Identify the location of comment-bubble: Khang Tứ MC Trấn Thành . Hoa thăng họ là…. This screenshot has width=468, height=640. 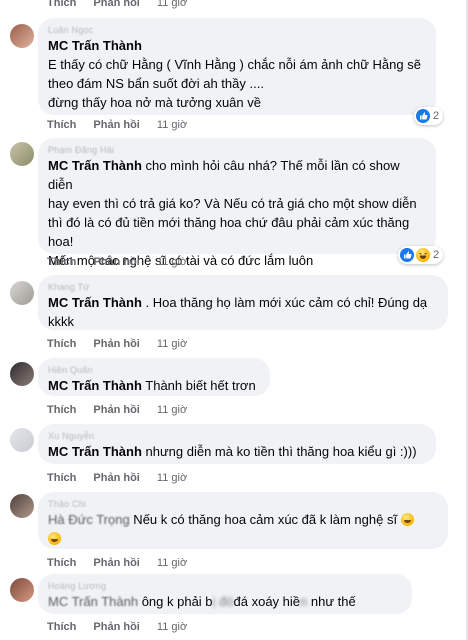
(243, 302).